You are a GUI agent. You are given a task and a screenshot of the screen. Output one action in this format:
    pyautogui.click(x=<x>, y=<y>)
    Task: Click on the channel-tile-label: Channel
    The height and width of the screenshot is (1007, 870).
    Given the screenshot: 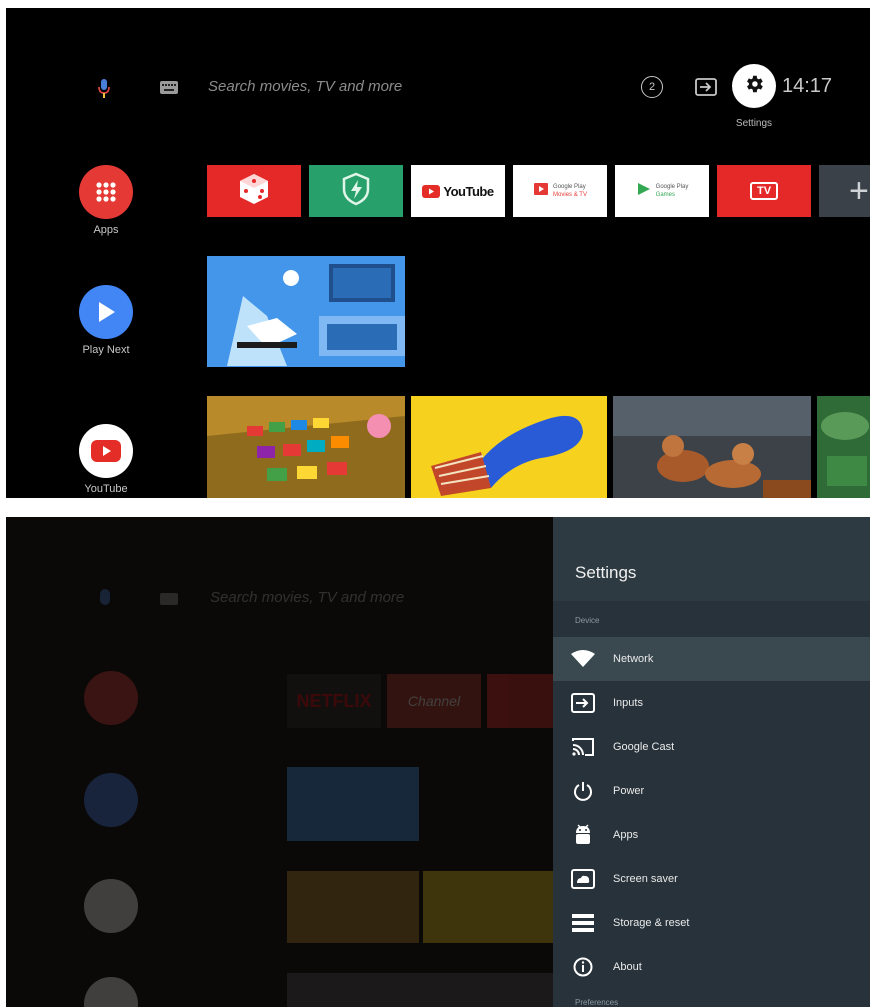 What is the action you would take?
    pyautogui.click(x=434, y=701)
    